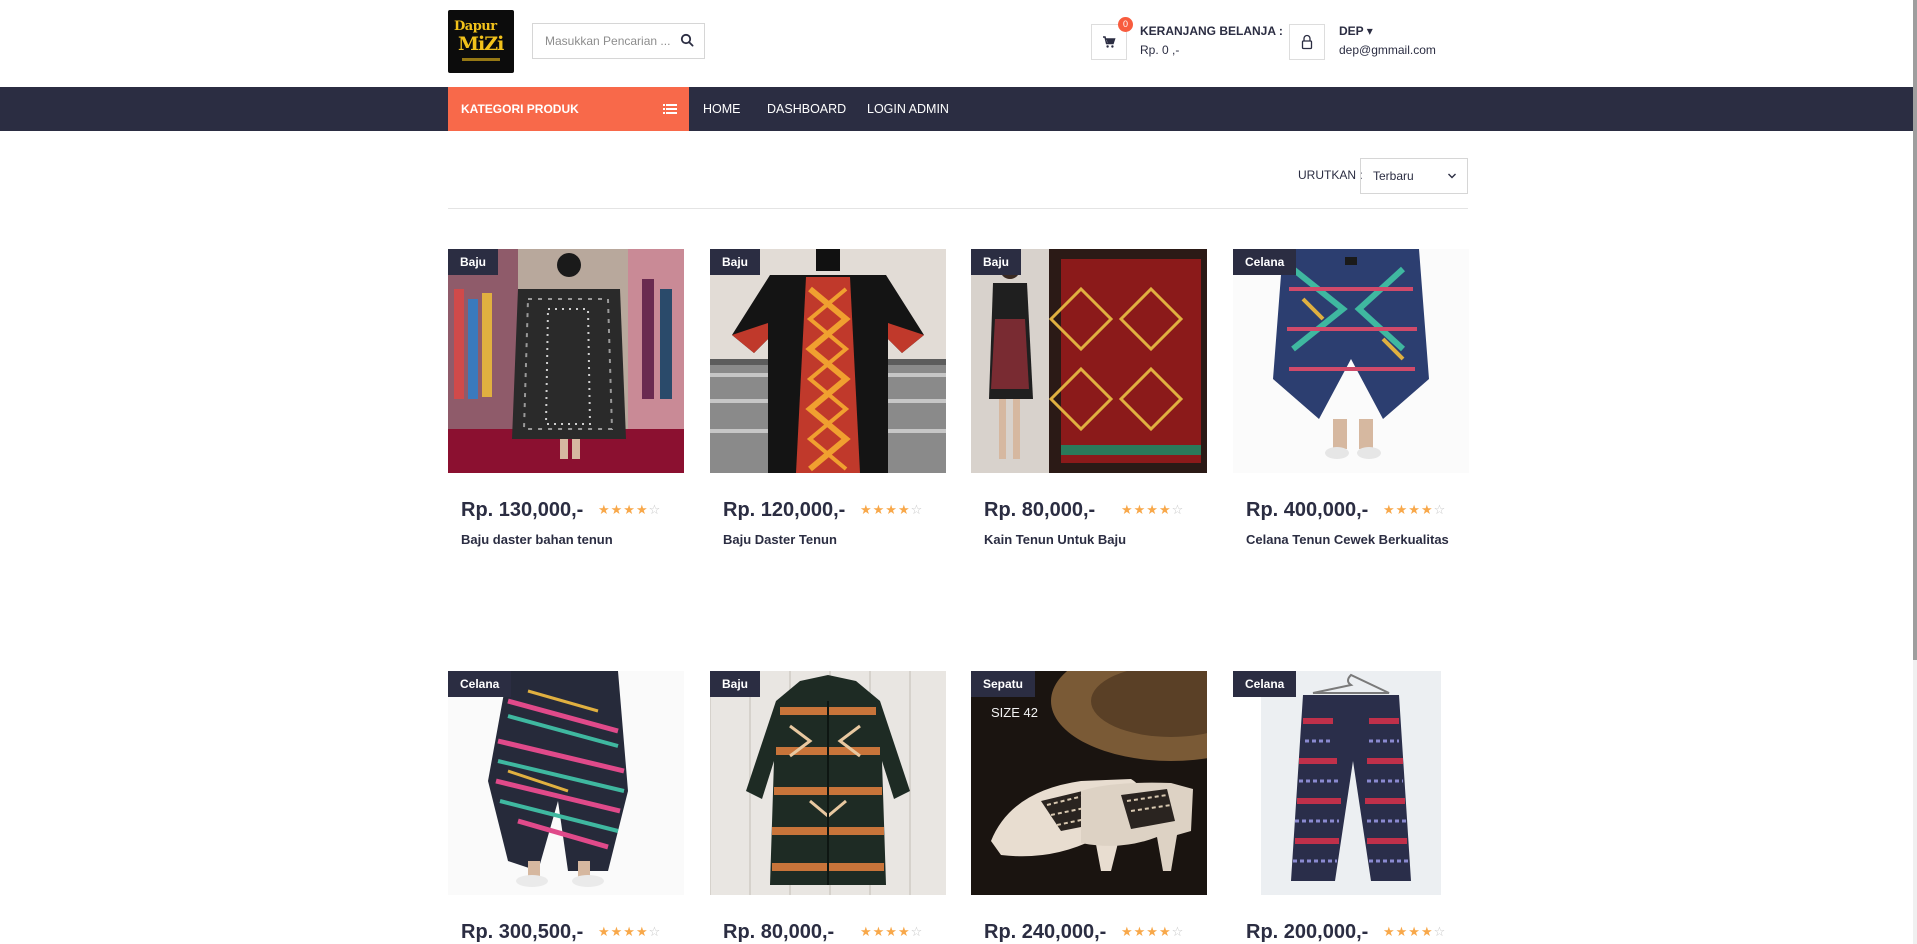  I want to click on user-account-button, so click(1307, 42).